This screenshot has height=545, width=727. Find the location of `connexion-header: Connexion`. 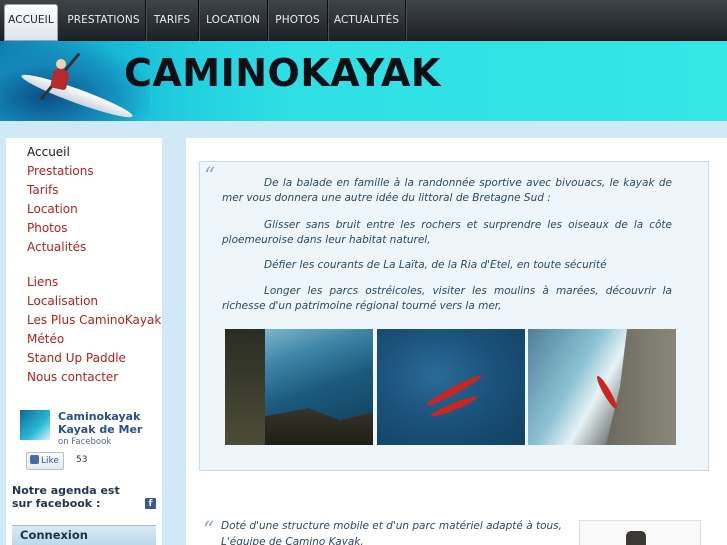

connexion-header: Connexion is located at coordinates (84, 535).